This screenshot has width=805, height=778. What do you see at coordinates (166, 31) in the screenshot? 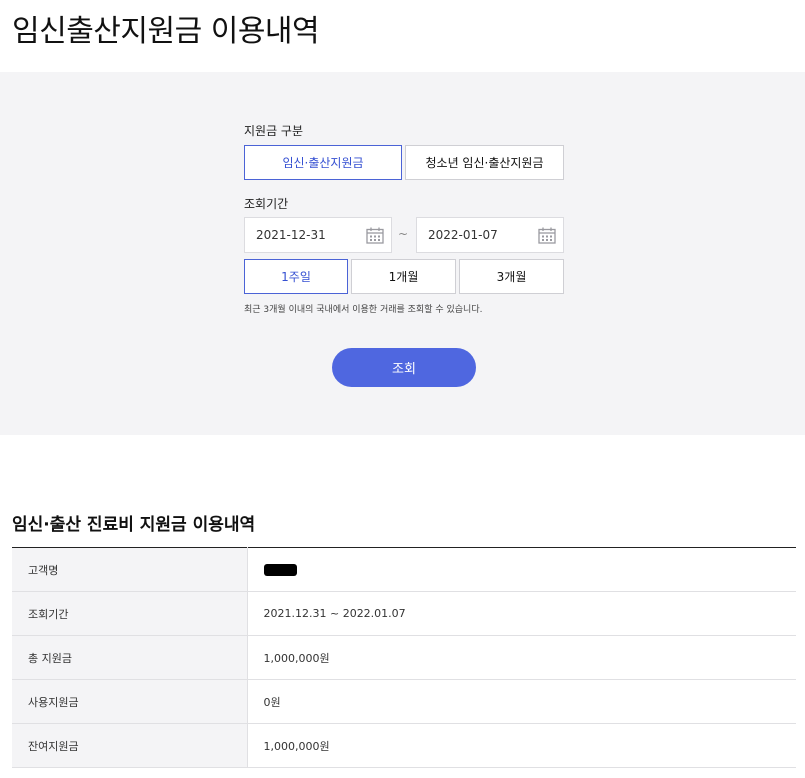
I see `page-title: 임신출산지원금 이용내역` at bounding box center [166, 31].